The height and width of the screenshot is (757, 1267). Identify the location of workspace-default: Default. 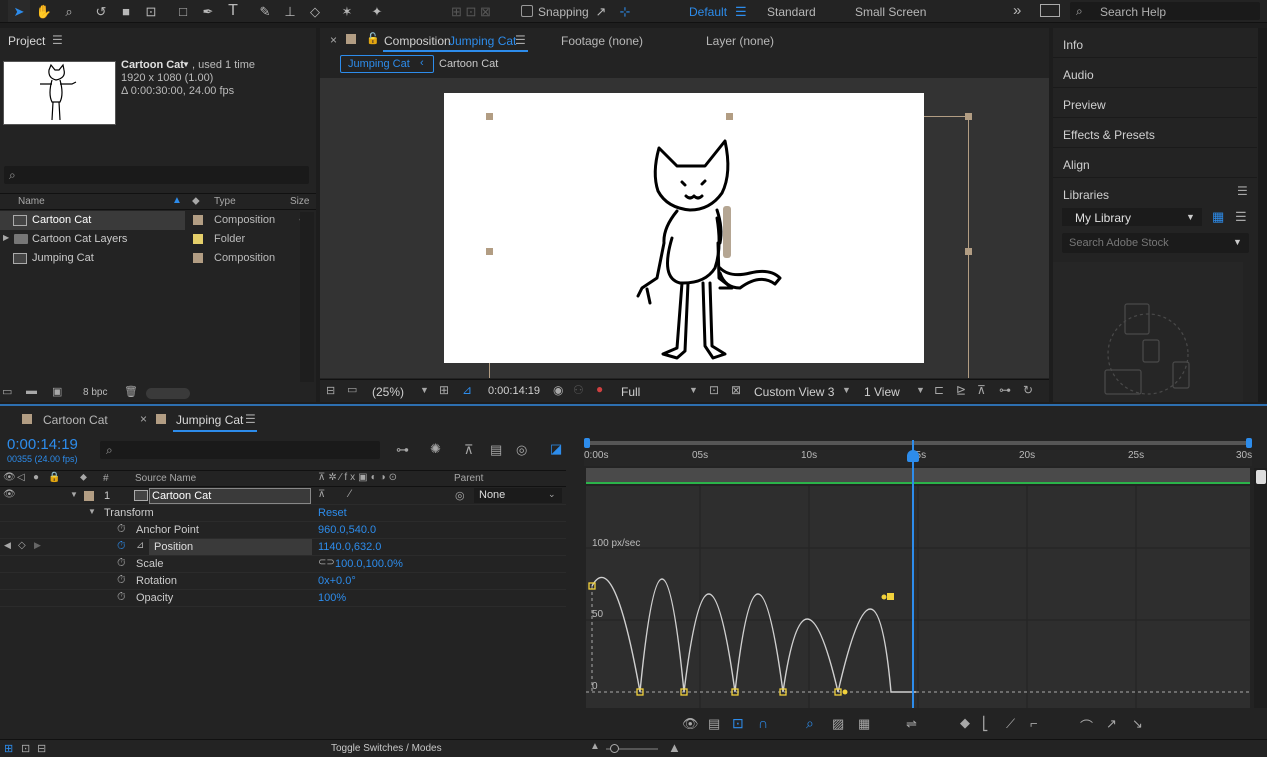
(708, 12).